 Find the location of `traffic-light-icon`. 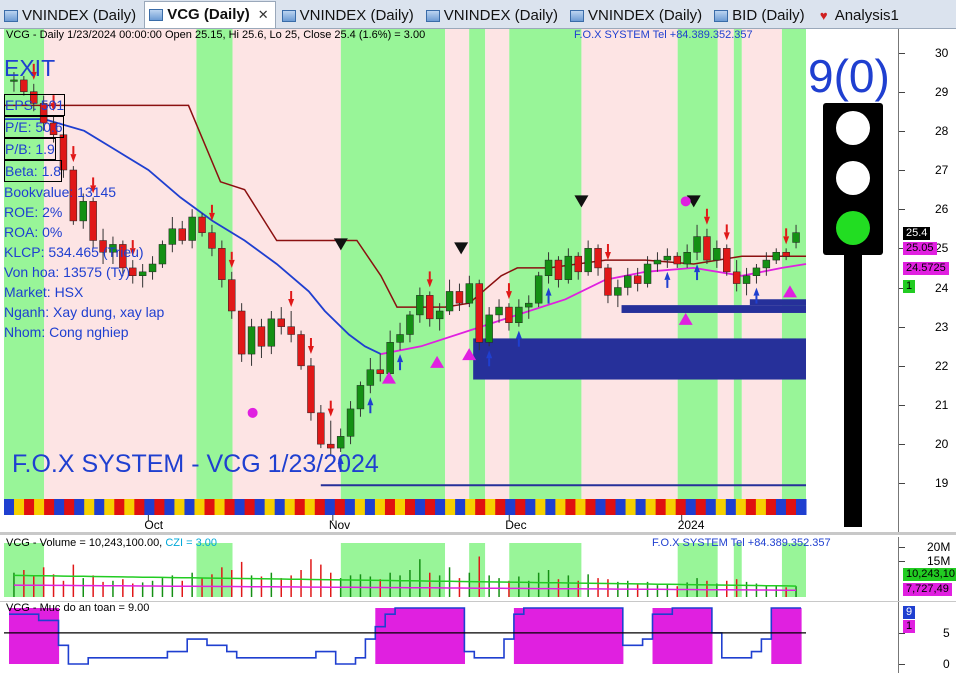

traffic-light-icon is located at coordinates (853, 179).